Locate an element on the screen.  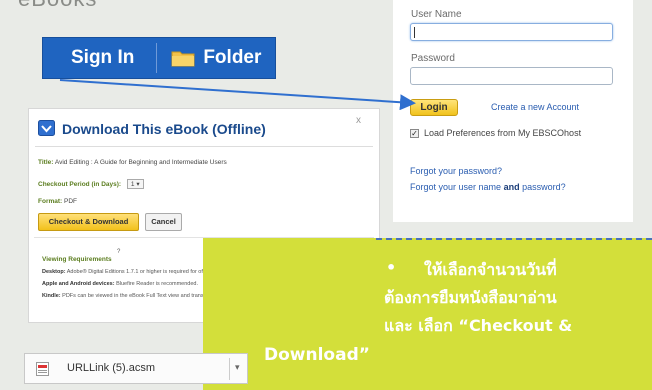
format-label: Format: is located at coordinates (50, 201).